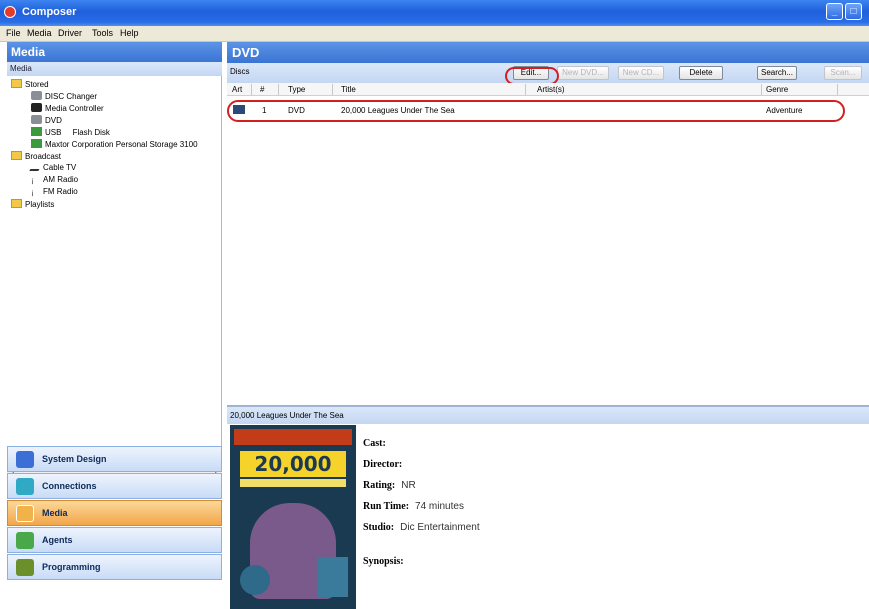 This screenshot has height=609, width=869. What do you see at coordinates (32, 204) in the screenshot?
I see `tree-item-playlists: Playlists` at bounding box center [32, 204].